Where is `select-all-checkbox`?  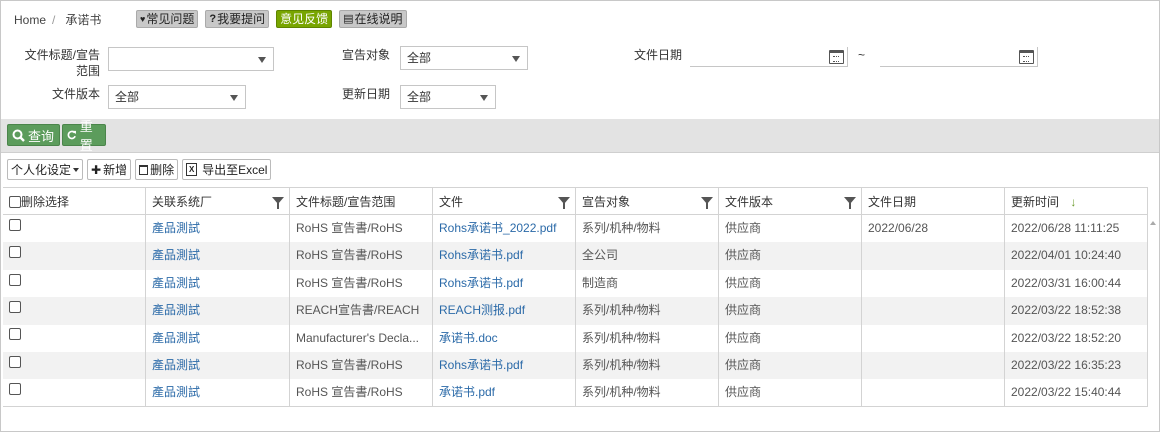
select-all-checkbox is located at coordinates (15, 201).